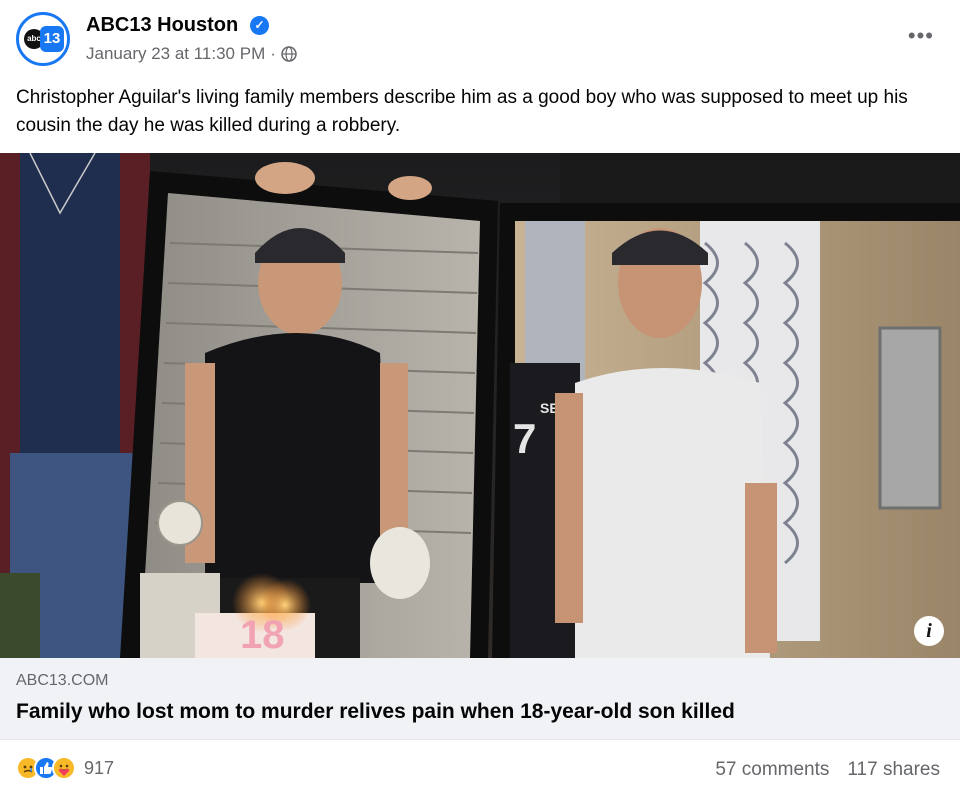 The image size is (960, 786). I want to click on comments-count: 57 comments, so click(772, 770).